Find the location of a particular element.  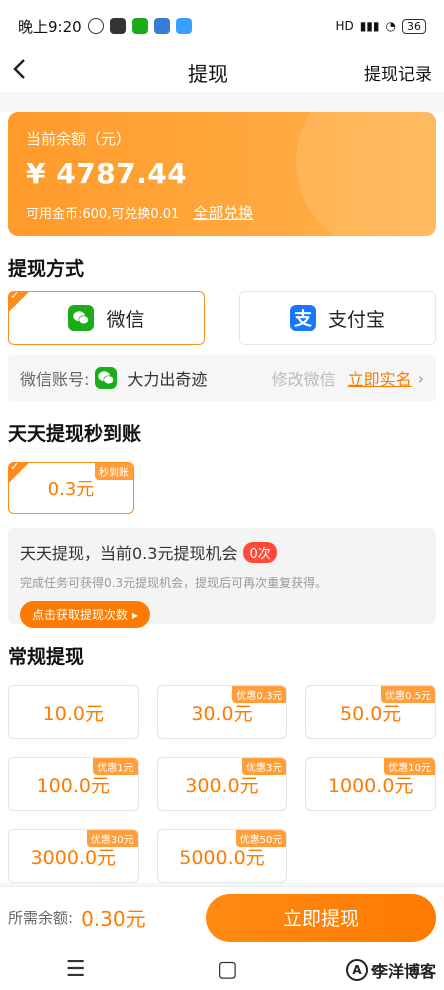

exchange-all-link: 全部兑换 is located at coordinates (223, 212).